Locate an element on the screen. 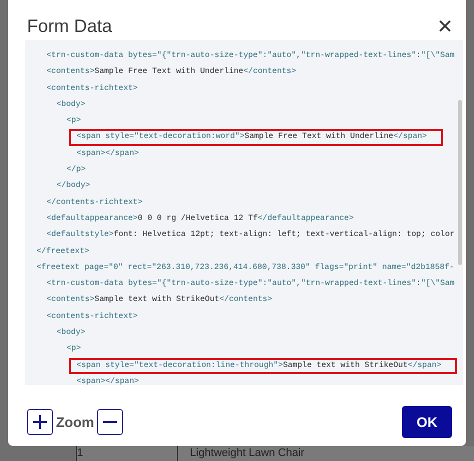  code-line: <defaultstyle>font: Helvetica 12pt; text-align: left; text-vertical-align: top; color is located at coordinates (251, 235).